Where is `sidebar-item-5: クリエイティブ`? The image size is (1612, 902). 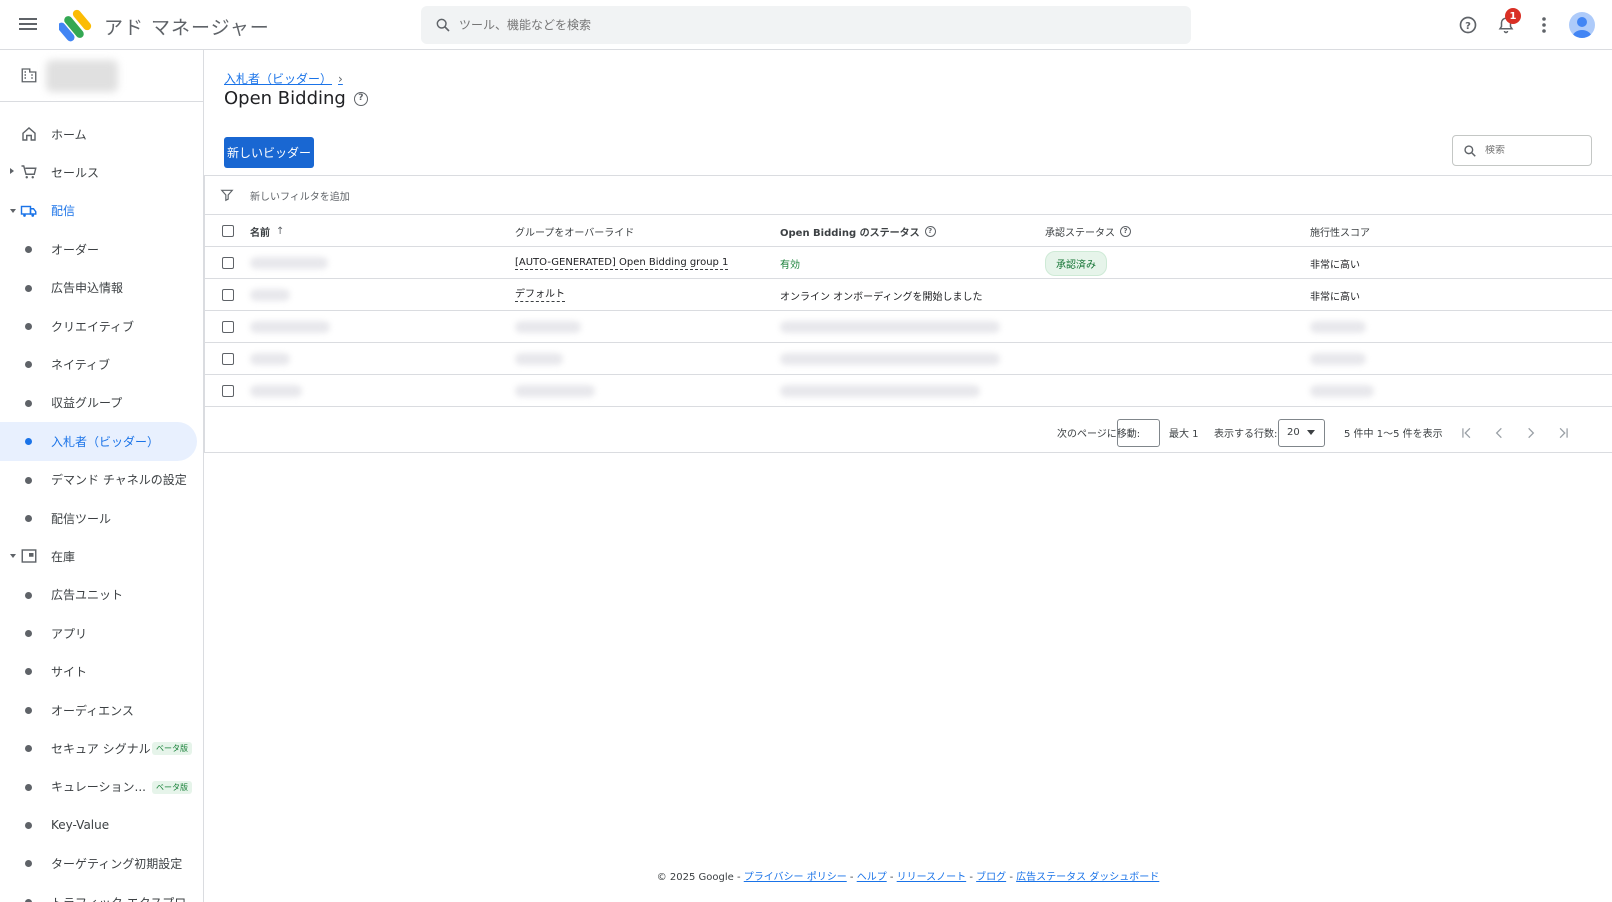 sidebar-item-5: クリエイティブ is located at coordinates (101, 326).